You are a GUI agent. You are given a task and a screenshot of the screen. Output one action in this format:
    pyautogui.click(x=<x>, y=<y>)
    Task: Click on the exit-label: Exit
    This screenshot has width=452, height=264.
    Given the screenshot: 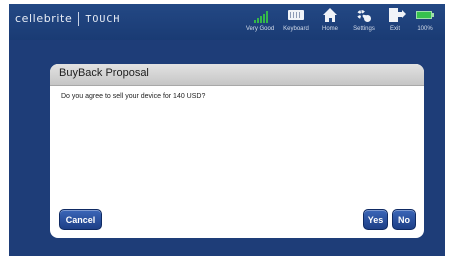 What is the action you would take?
    pyautogui.click(x=394, y=29)
    